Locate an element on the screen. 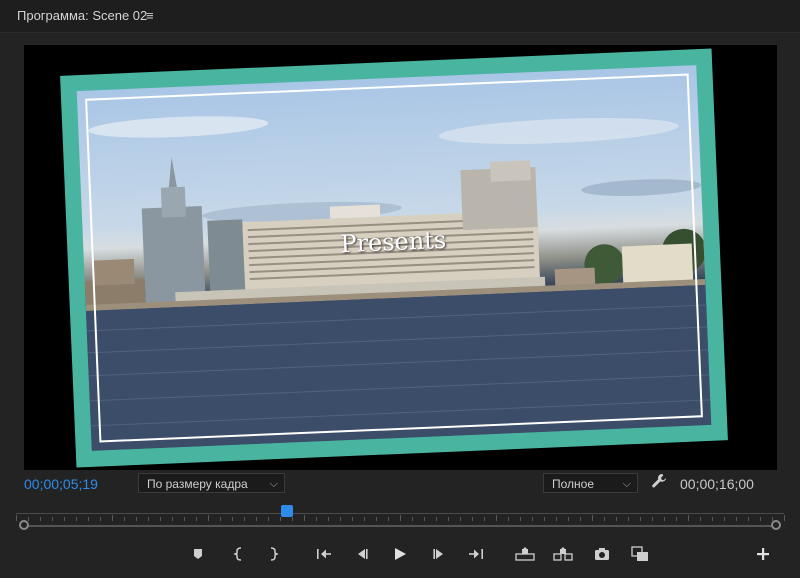  mark-in-icon is located at coordinates (237, 554).